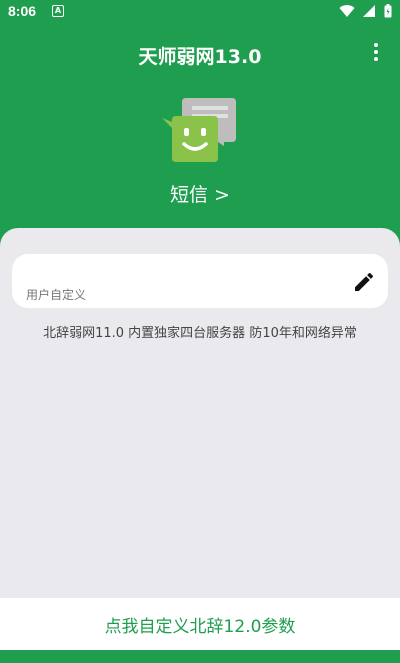 The height and width of the screenshot is (663, 400). Describe the element at coordinates (368, 11) in the screenshot. I see `signal-icon` at that location.